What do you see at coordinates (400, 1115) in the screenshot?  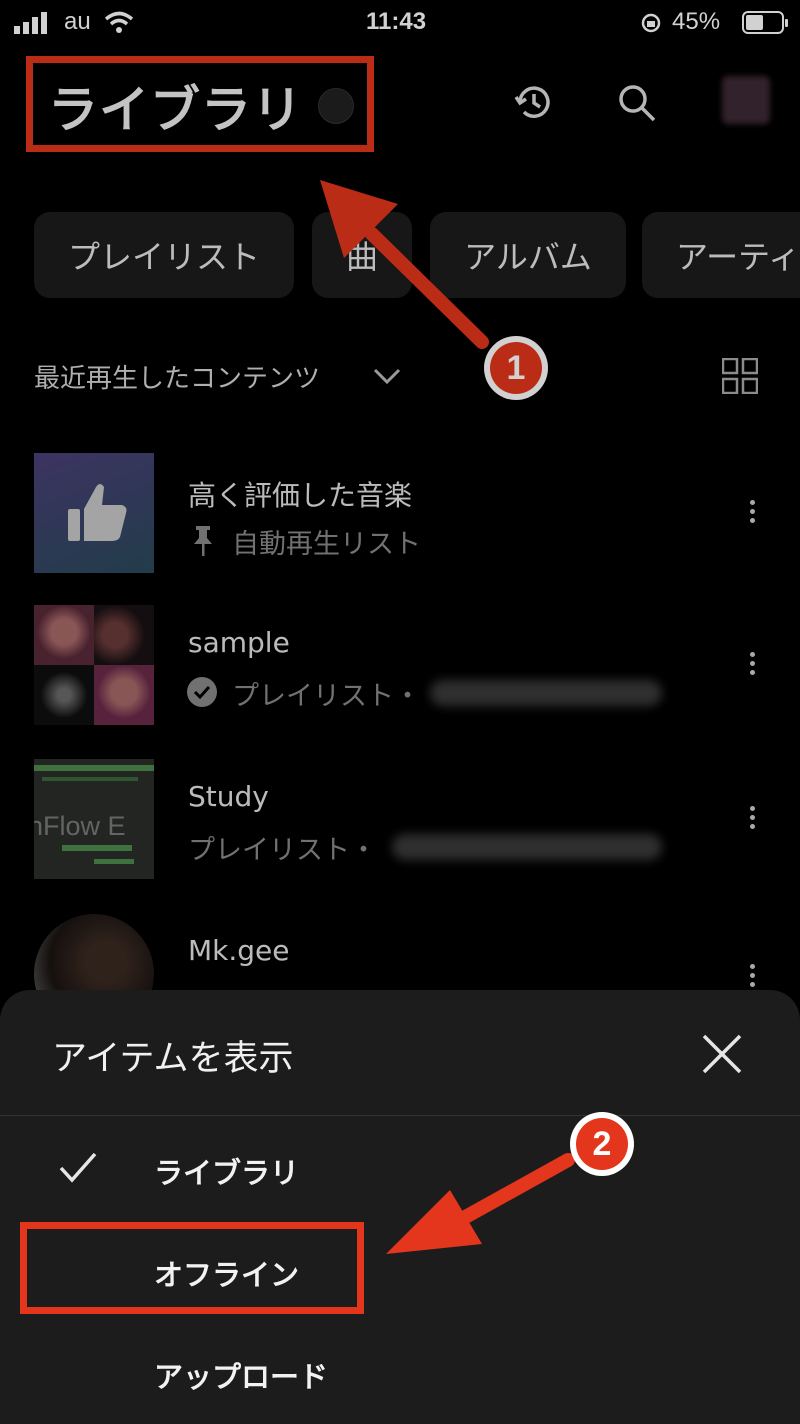 I see `divider` at bounding box center [400, 1115].